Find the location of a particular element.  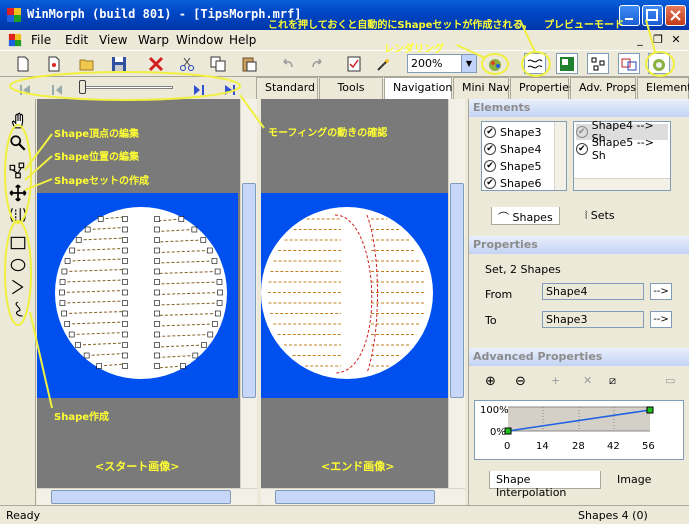

reset-icon: ▭ is located at coordinates (670, 380).